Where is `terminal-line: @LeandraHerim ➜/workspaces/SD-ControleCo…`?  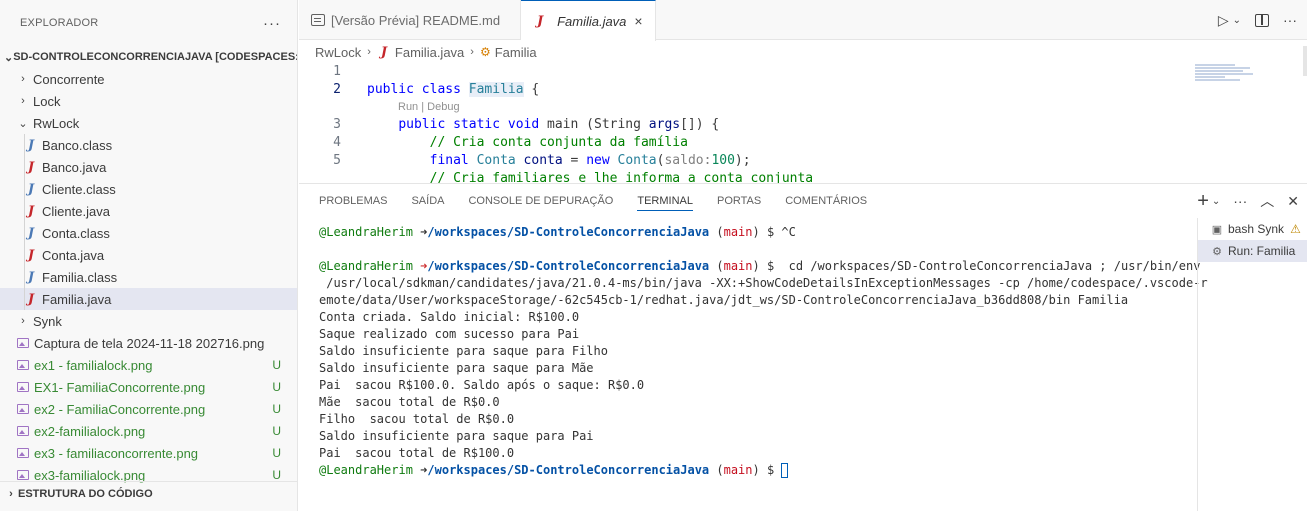 terminal-line: @LeandraHerim ➜/workspaces/SD-ControleCo… is located at coordinates (760, 266).